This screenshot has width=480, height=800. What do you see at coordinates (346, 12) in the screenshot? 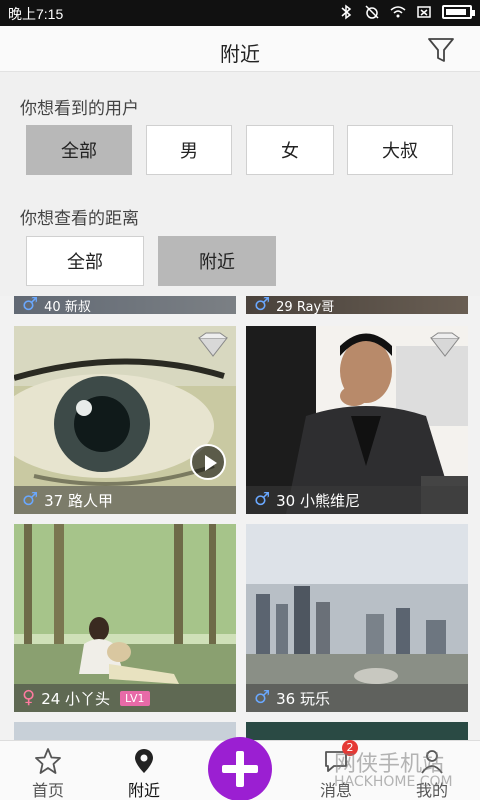
I see `bluetooth-icon` at bounding box center [346, 12].